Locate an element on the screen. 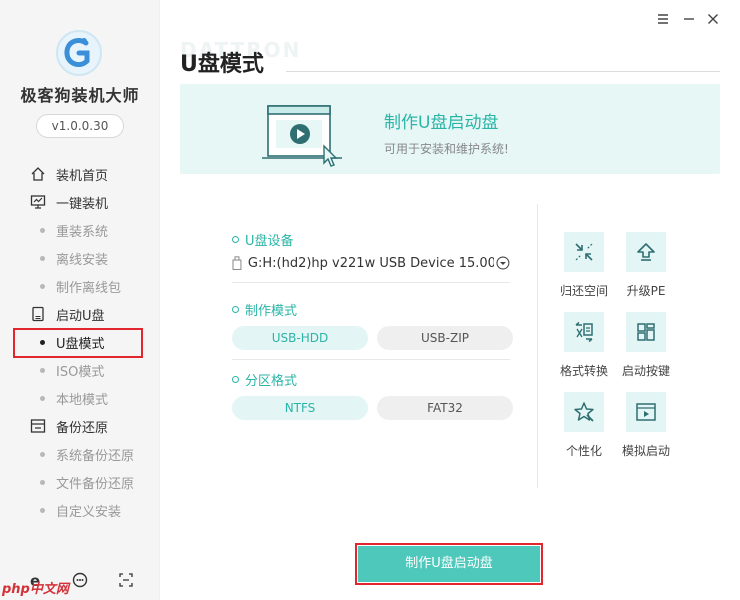 The image size is (740, 600). option-fat32: FAT32 is located at coordinates (445, 408).